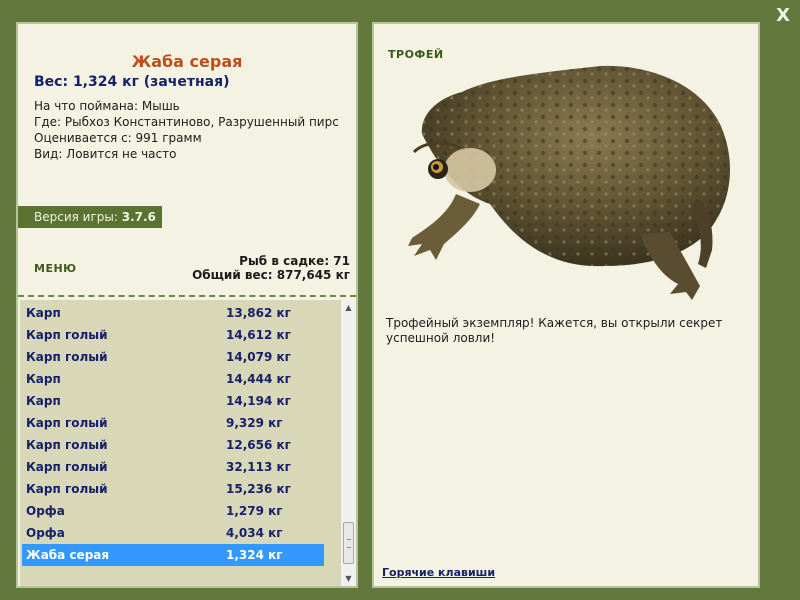  What do you see at coordinates (177, 335) in the screenshot?
I see `catch-list-row: Карп голый 14,612 кг` at bounding box center [177, 335].